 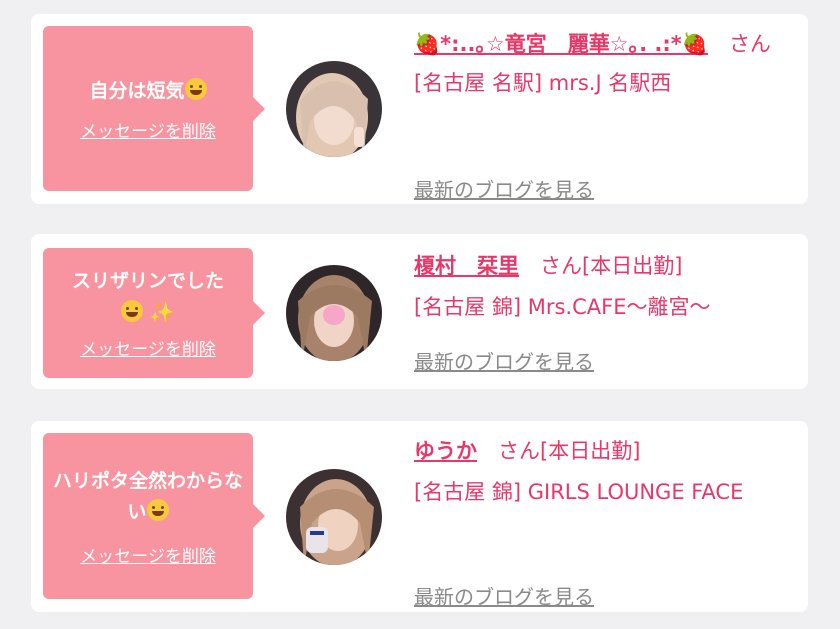 I want to click on smiling-halo-emoji-icon, so click(x=157, y=509).